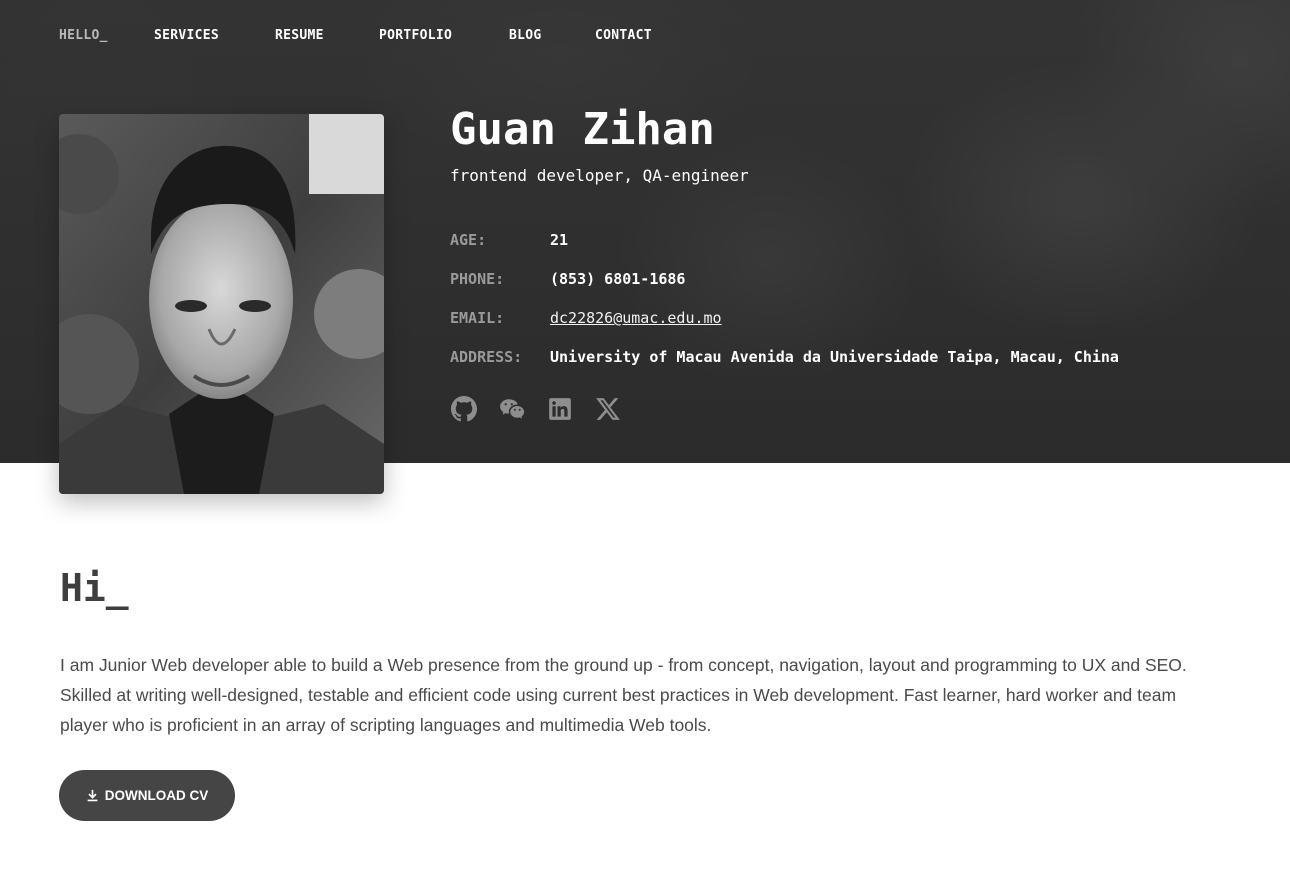  I want to click on info-row-age: AGE: 21, so click(509, 240).